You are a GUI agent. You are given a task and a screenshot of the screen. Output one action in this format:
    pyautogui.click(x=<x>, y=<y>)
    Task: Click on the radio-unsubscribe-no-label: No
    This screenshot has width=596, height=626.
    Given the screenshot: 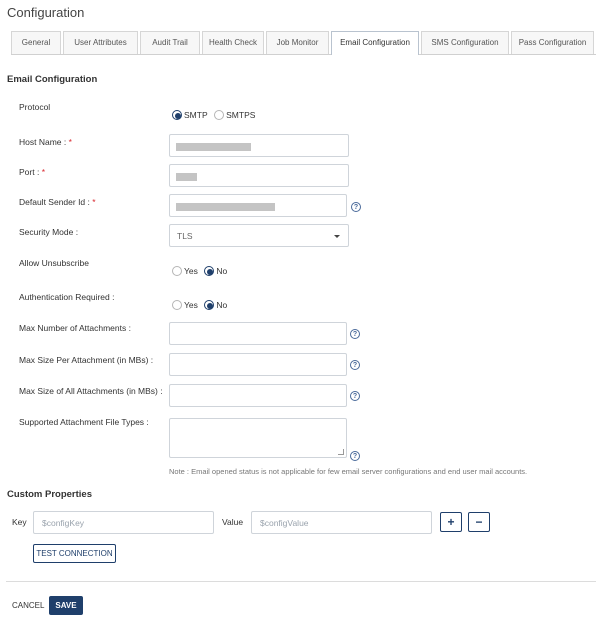 What is the action you would take?
    pyautogui.click(x=222, y=270)
    